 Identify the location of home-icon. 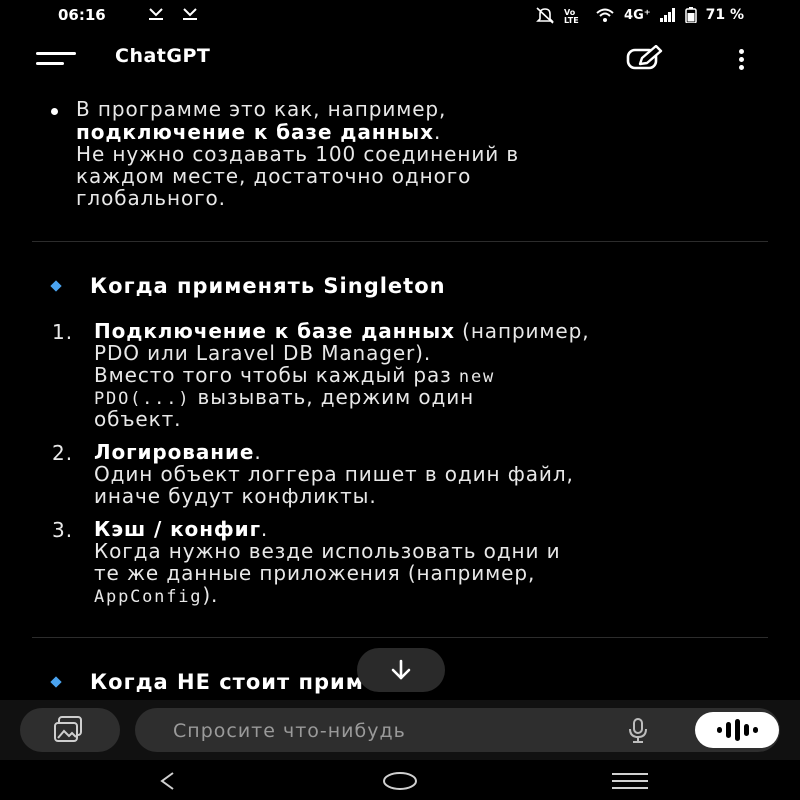
(400, 783).